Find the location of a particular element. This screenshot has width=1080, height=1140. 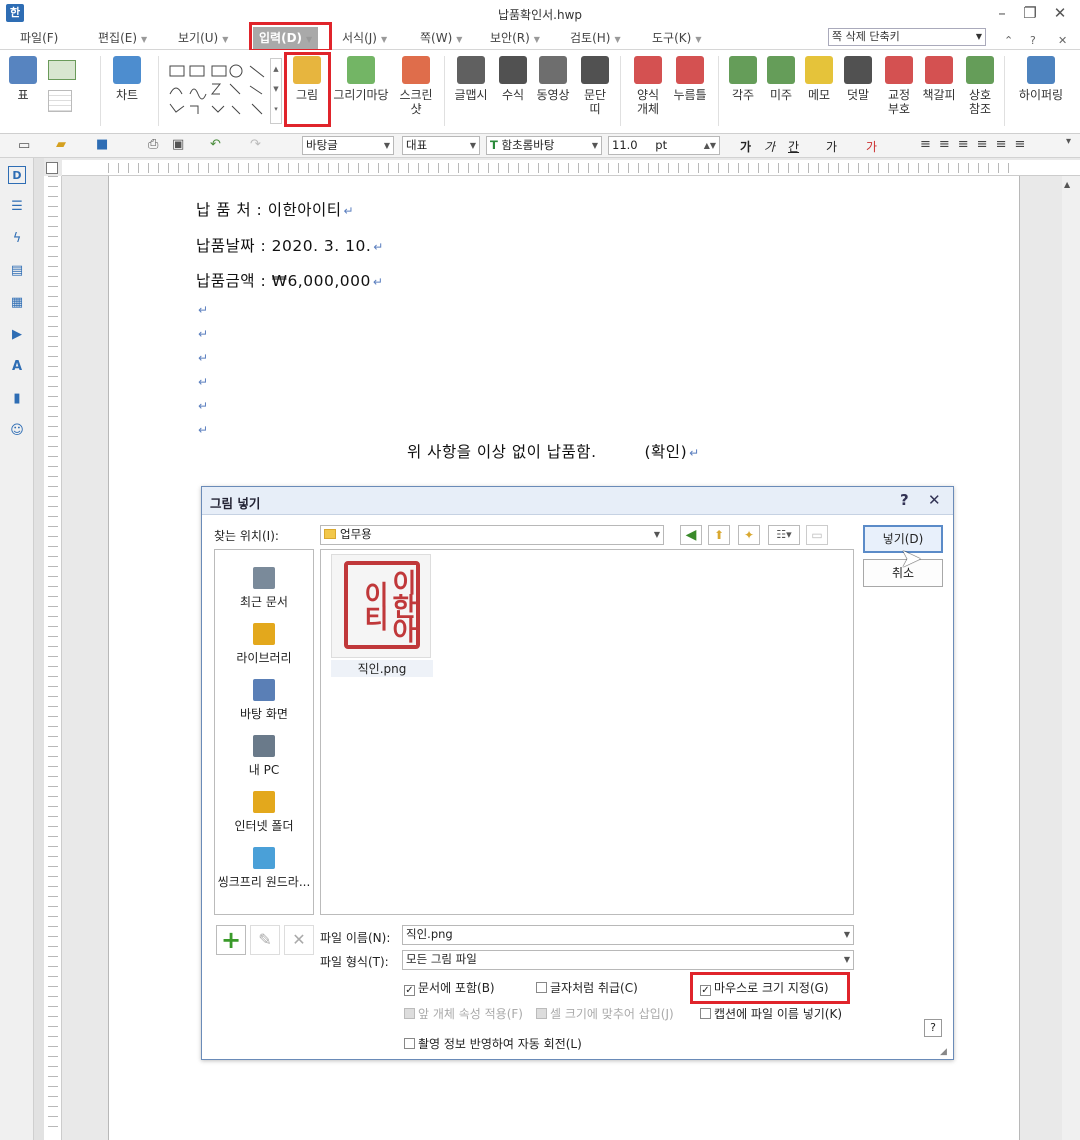

place-item-1: 라이브러리 is located at coordinates (264, 644).